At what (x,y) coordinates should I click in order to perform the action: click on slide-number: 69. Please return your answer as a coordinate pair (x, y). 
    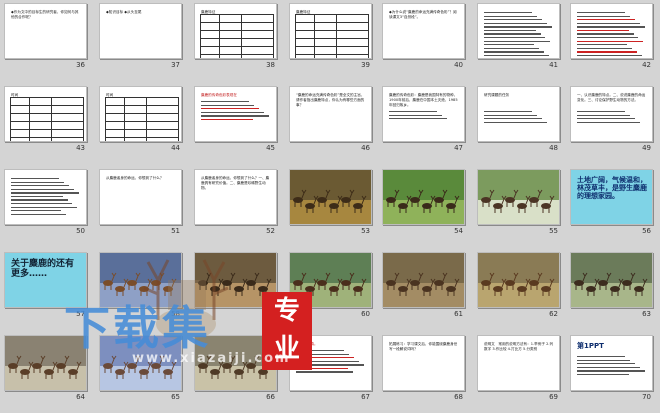
    Looking at the image, I should click on (553, 397).